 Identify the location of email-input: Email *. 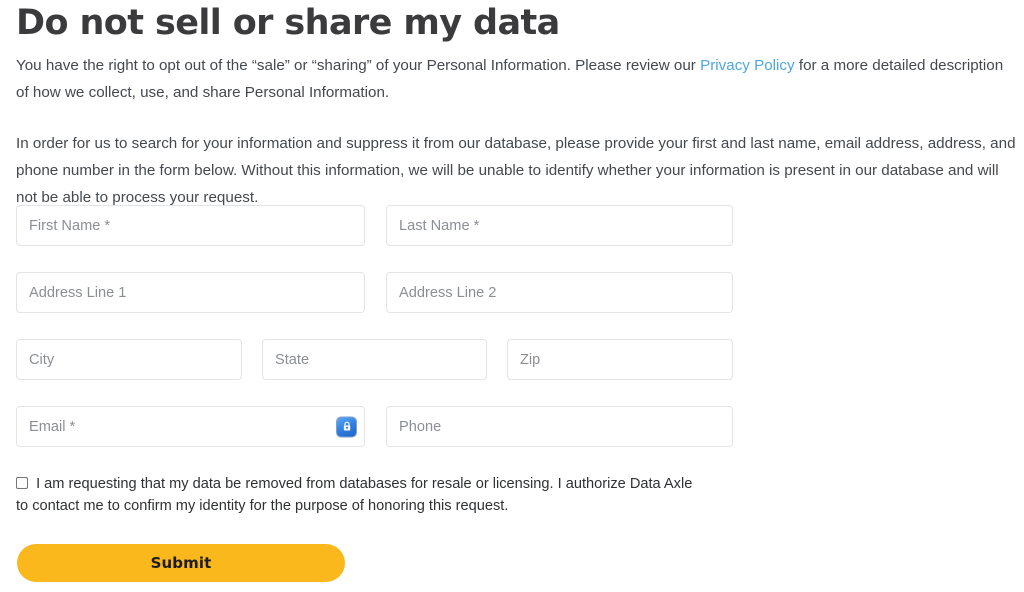
(190, 426).